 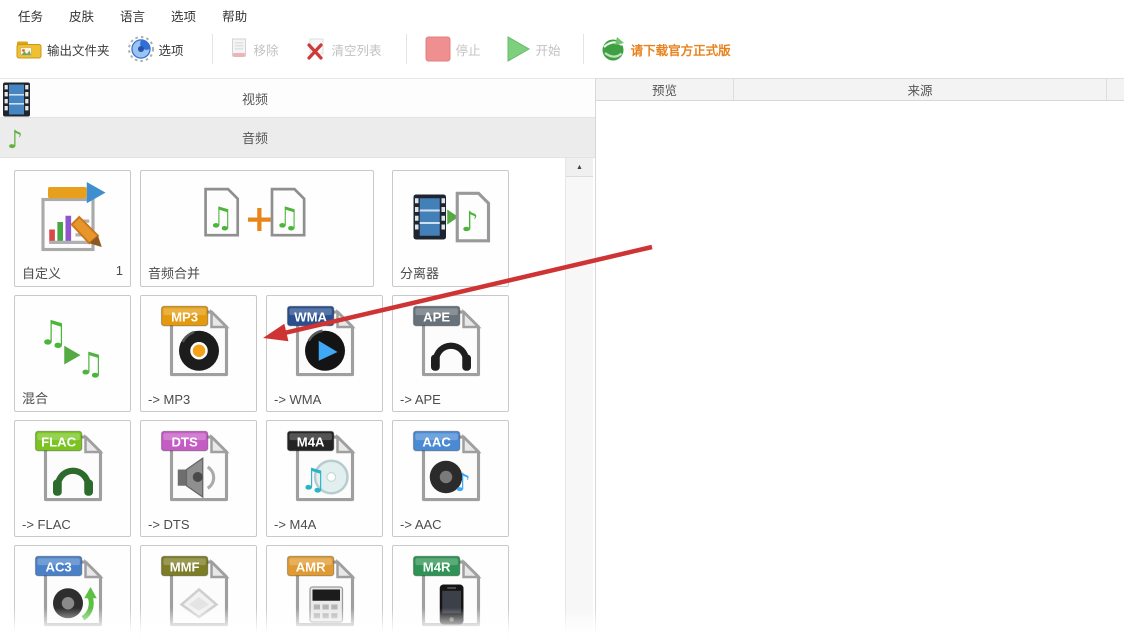 I want to click on stop-square-icon, so click(x=438, y=49).